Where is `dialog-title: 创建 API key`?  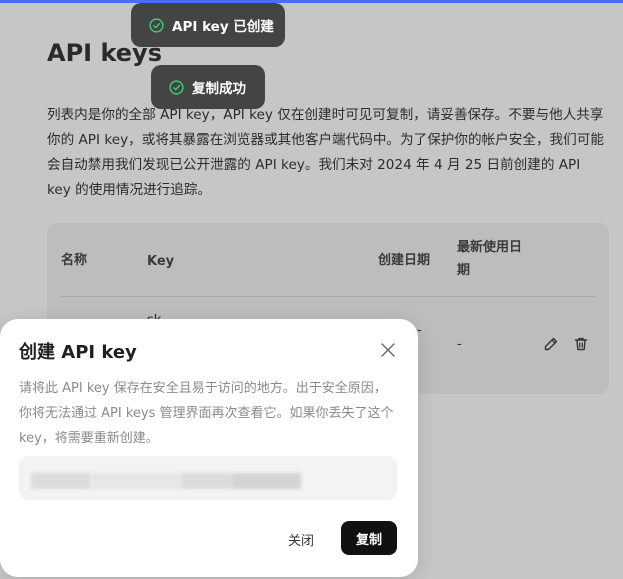
dialog-title: 创建 API key is located at coordinates (78, 352).